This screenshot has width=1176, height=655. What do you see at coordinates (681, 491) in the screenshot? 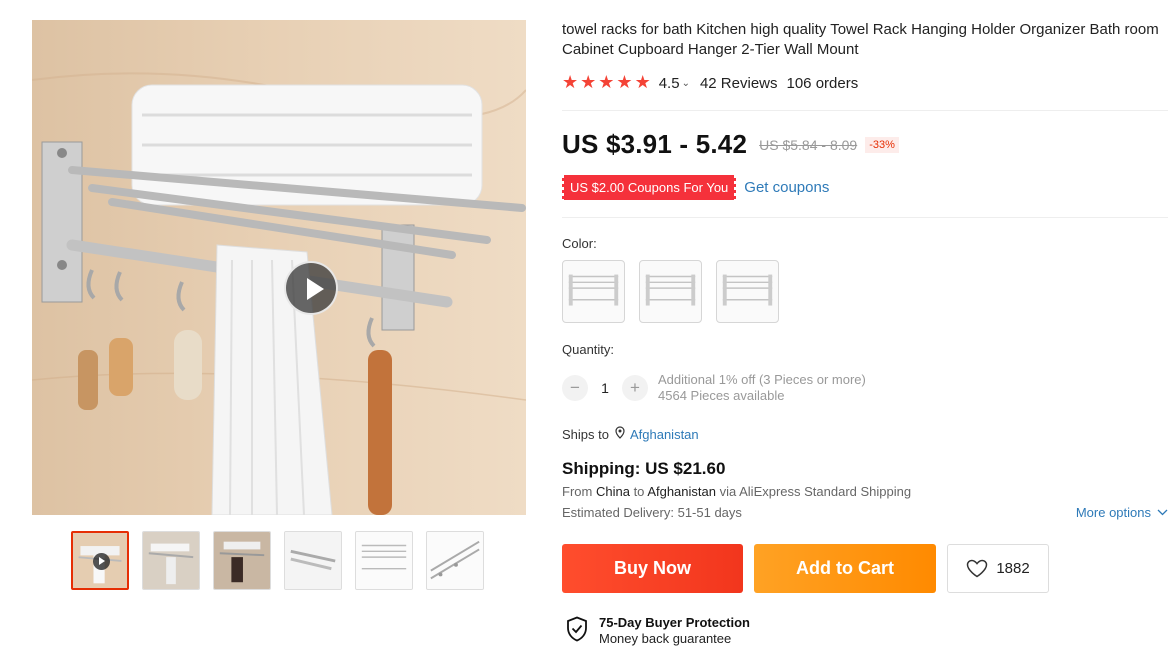
I see `destination-country: Afghanistan` at bounding box center [681, 491].